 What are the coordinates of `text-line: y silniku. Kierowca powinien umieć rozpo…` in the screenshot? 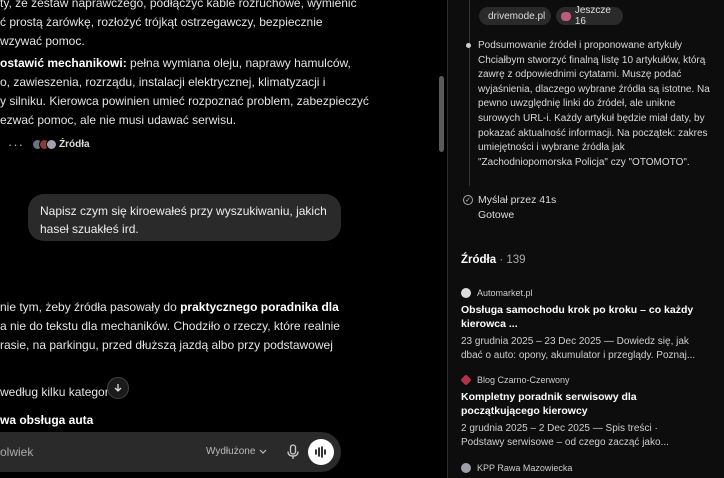 It's located at (184, 101).